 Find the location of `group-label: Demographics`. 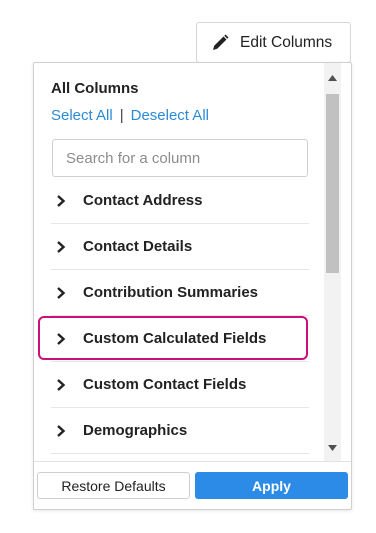

group-label: Demographics is located at coordinates (135, 430).